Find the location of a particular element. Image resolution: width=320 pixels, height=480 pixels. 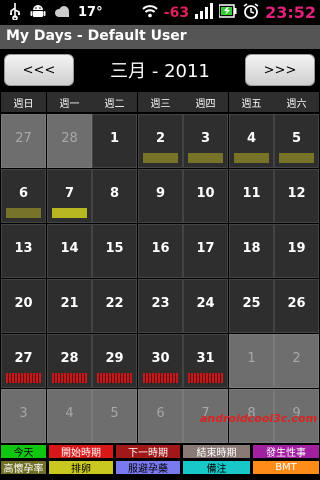

calendar-day-cell: 23 is located at coordinates (160, 306).